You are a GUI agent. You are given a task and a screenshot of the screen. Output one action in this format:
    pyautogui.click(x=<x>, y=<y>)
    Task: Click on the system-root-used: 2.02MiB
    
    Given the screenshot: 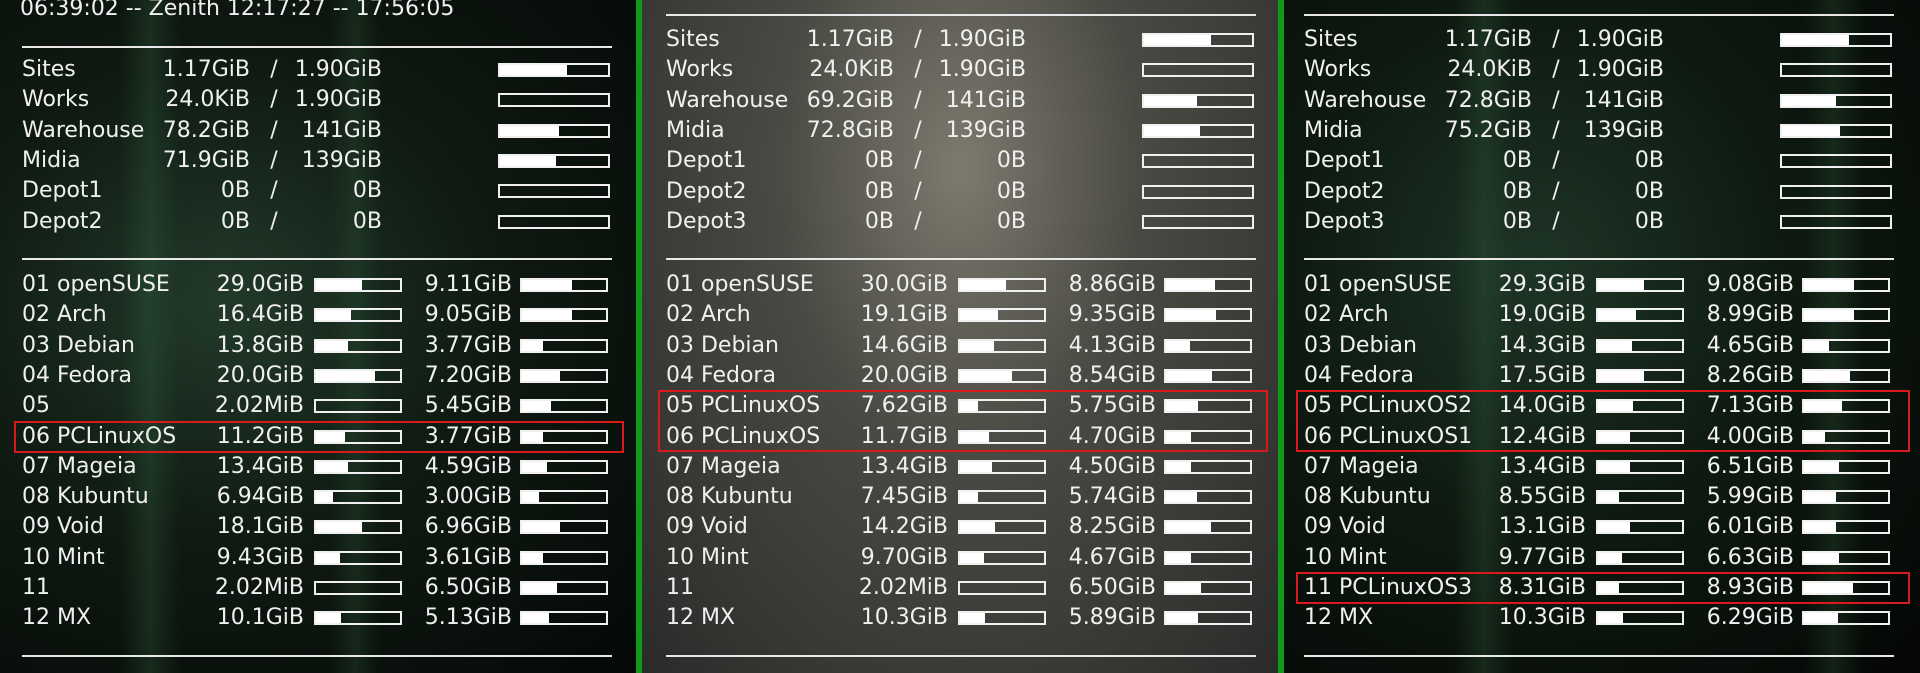 What is the action you would take?
    pyautogui.click(x=259, y=587)
    